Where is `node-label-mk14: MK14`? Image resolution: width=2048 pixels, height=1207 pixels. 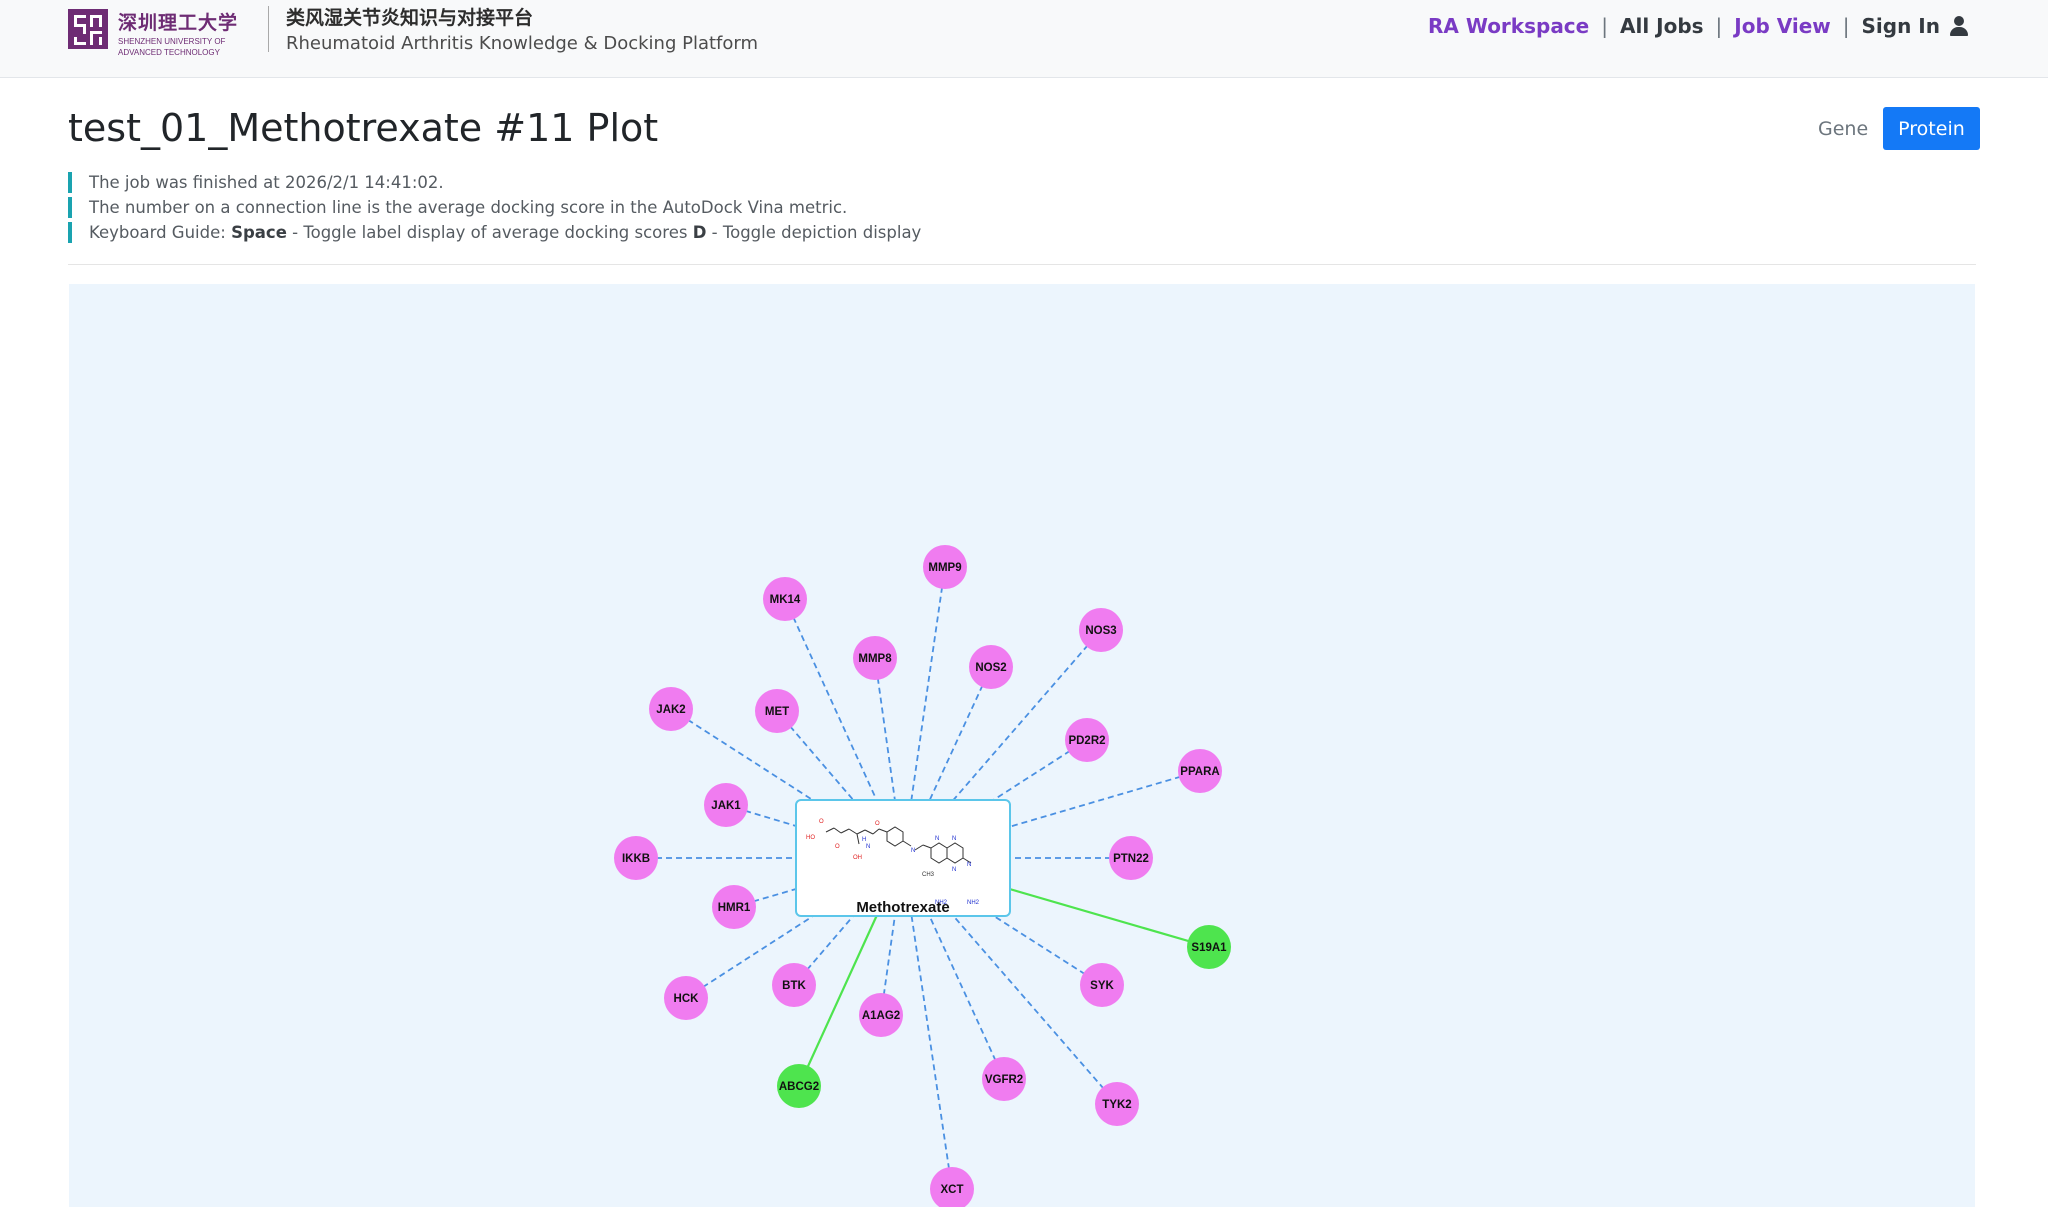
node-label-mk14: MK14 is located at coordinates (785, 600).